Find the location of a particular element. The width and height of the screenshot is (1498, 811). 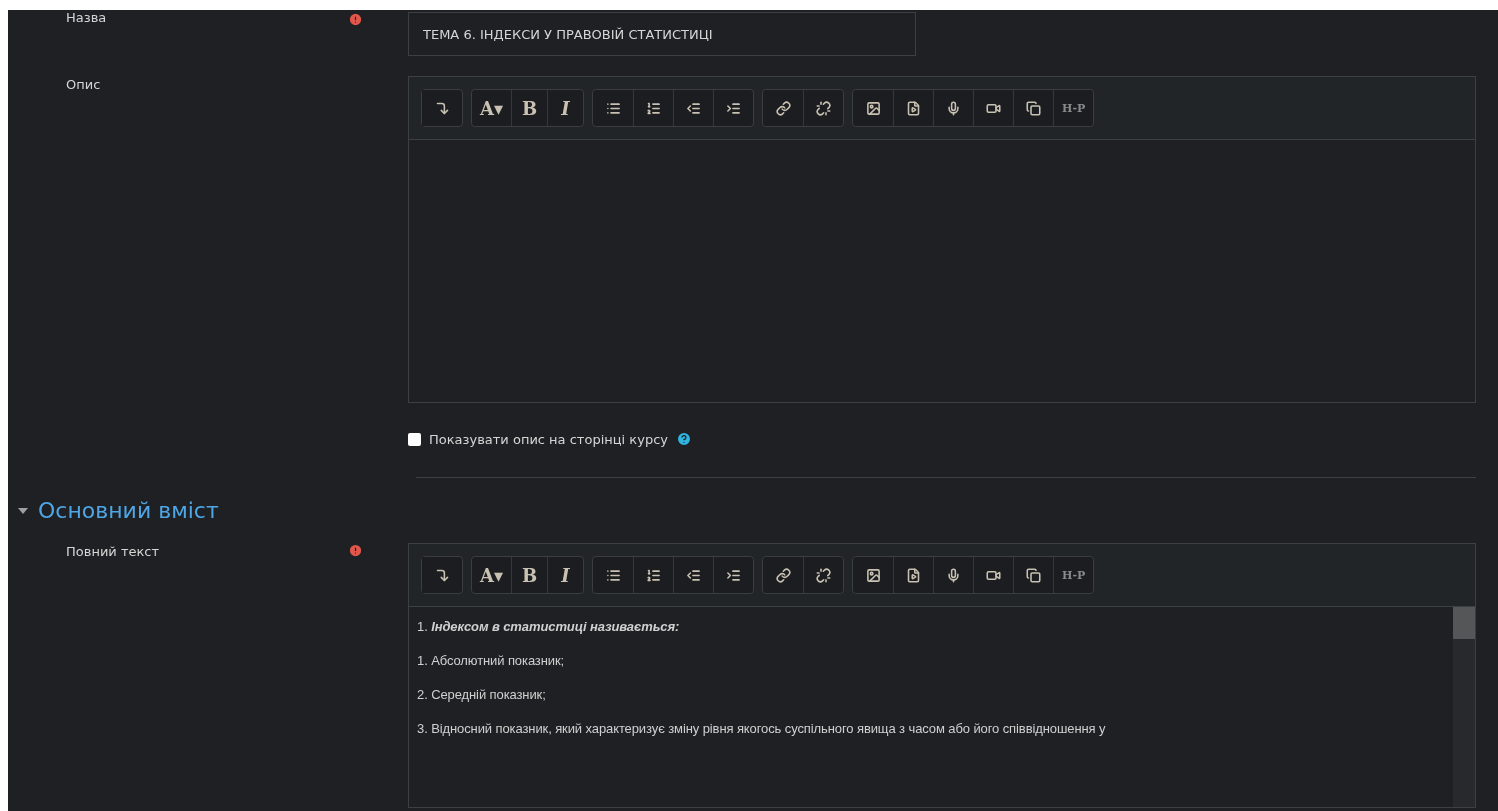

section-header: Основний вміст is located at coordinates (113, 510).